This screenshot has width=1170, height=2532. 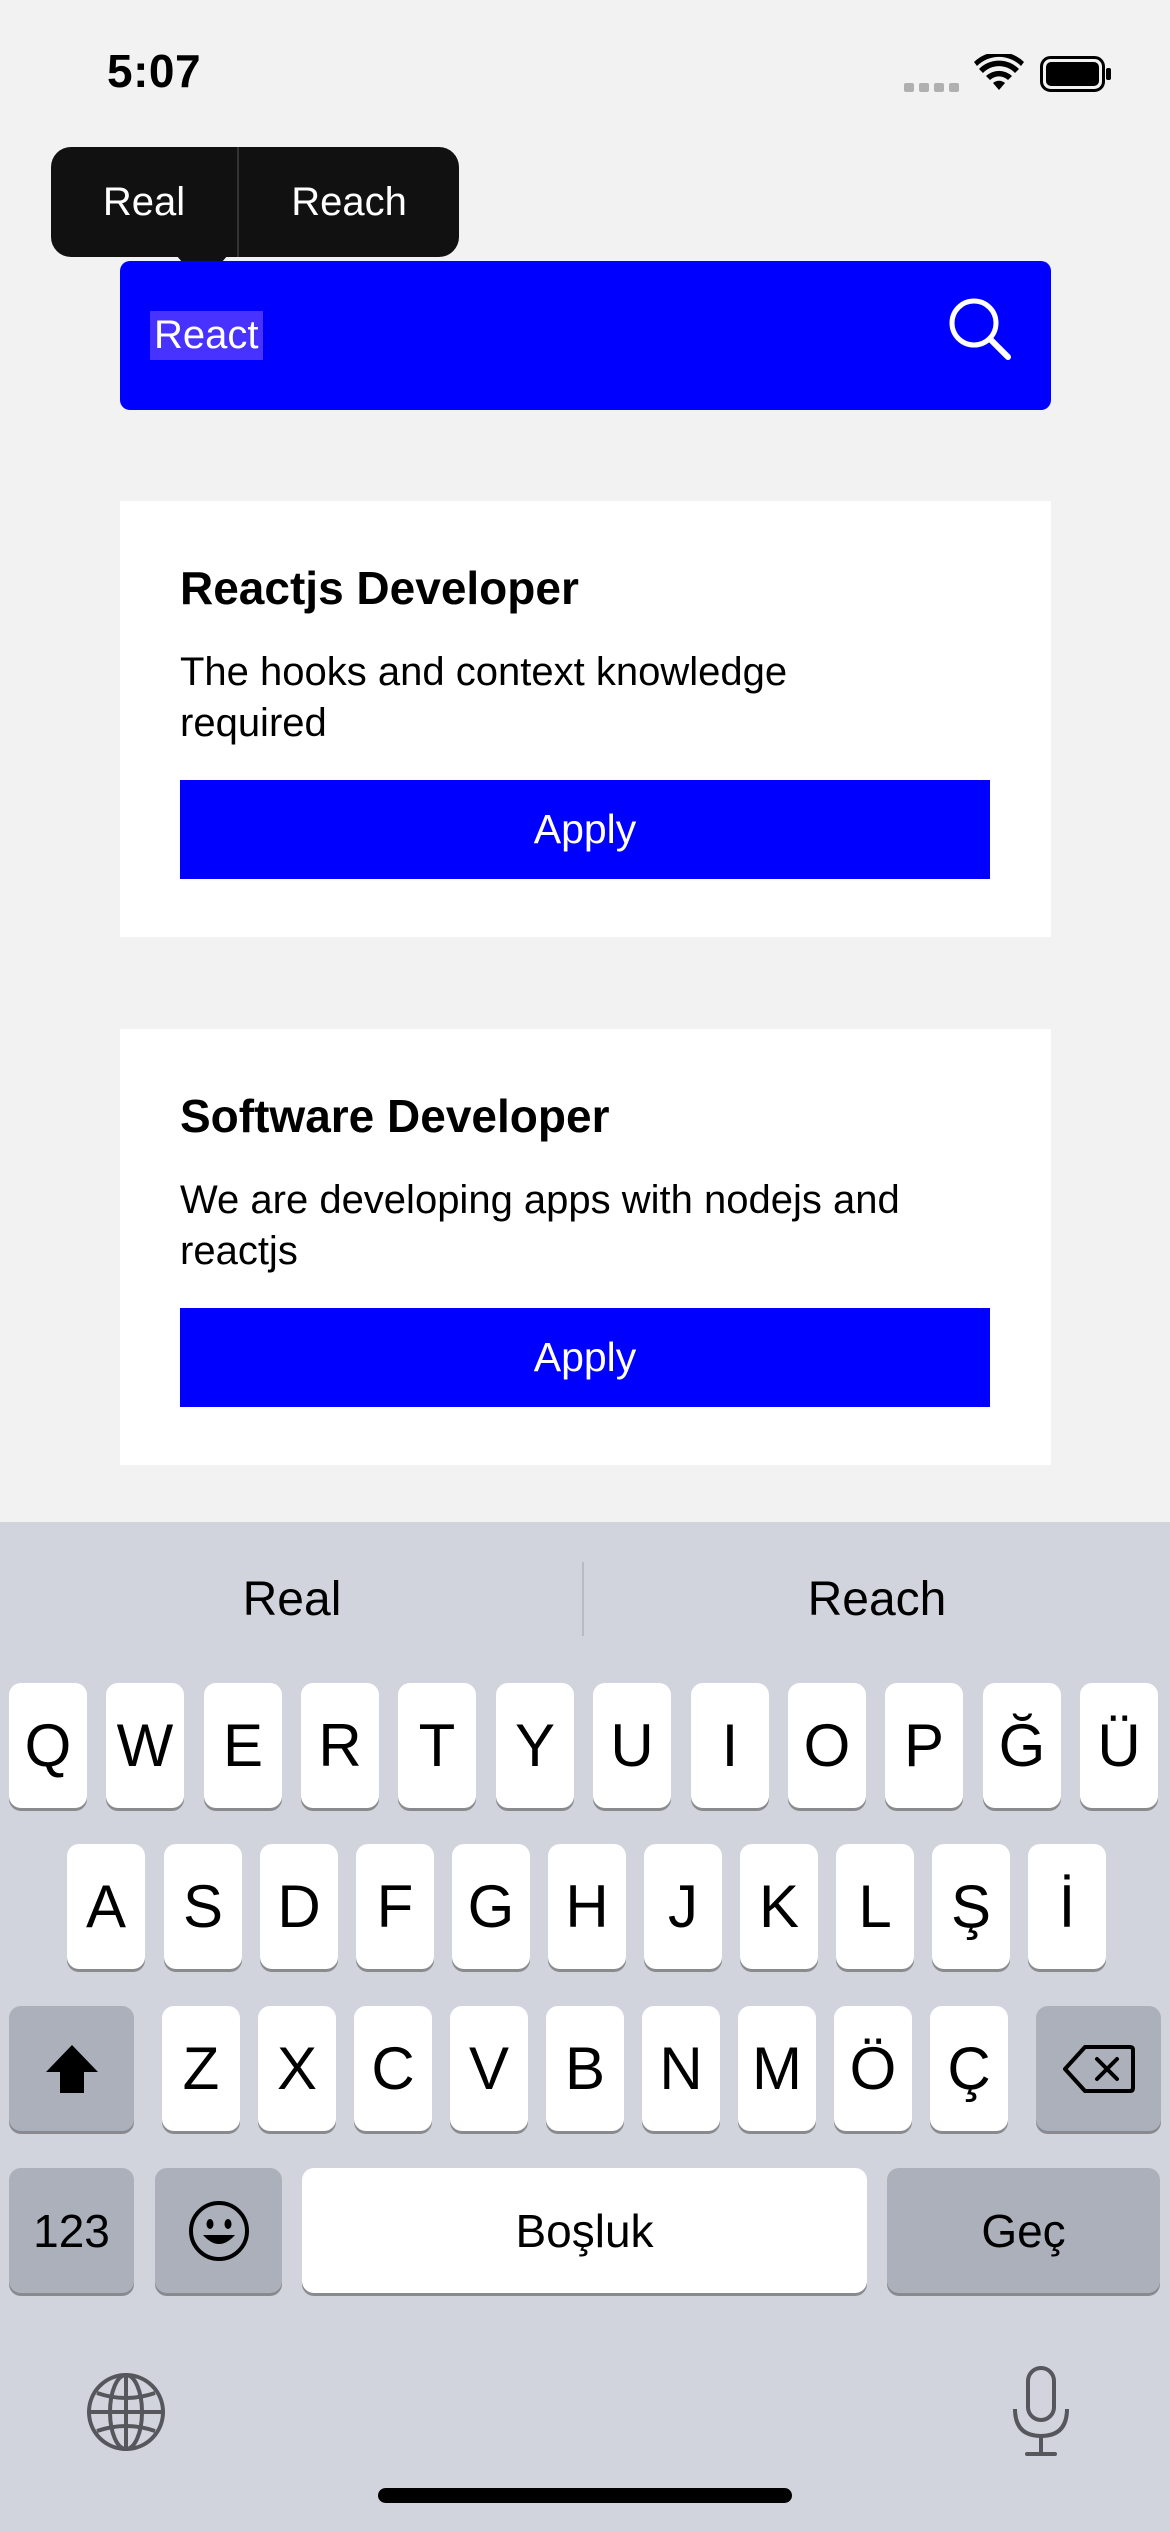 I want to click on autocorrect-popover: Real Reach, so click(x=255, y=202).